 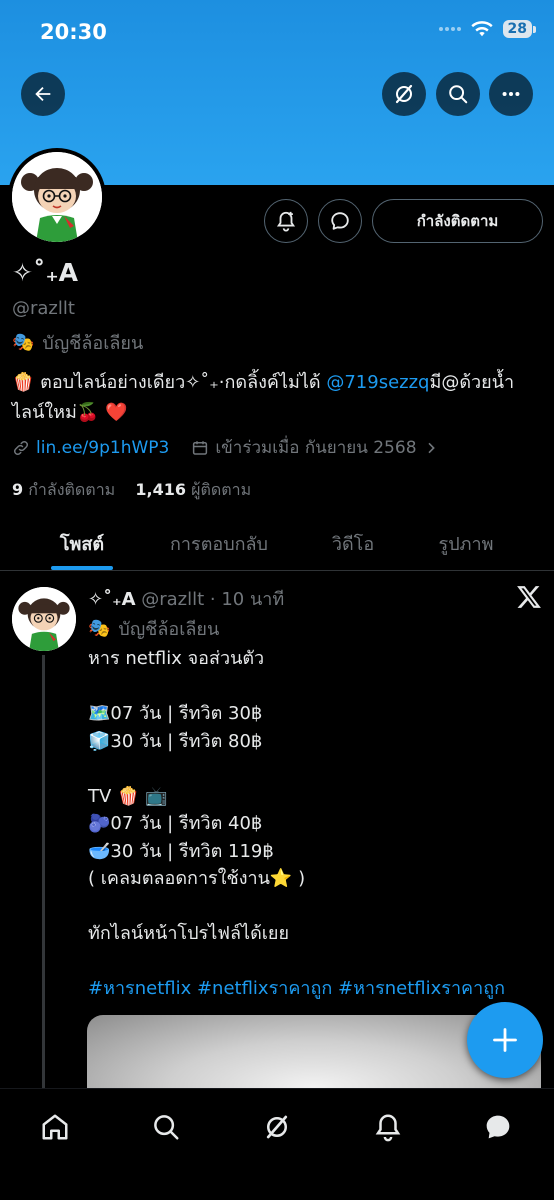 What do you see at coordinates (82, 568) in the screenshot?
I see `active-tab-indicator` at bounding box center [82, 568].